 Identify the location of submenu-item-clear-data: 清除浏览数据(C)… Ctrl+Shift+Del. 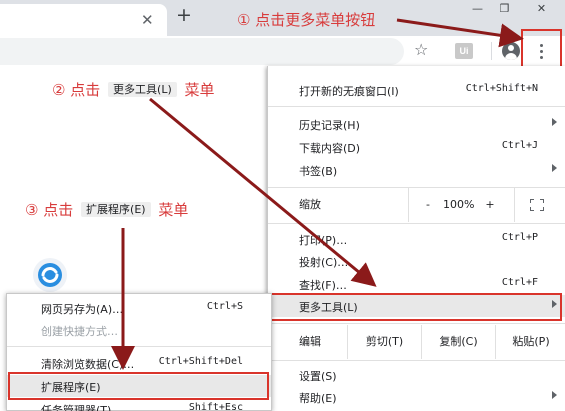
(139, 363).